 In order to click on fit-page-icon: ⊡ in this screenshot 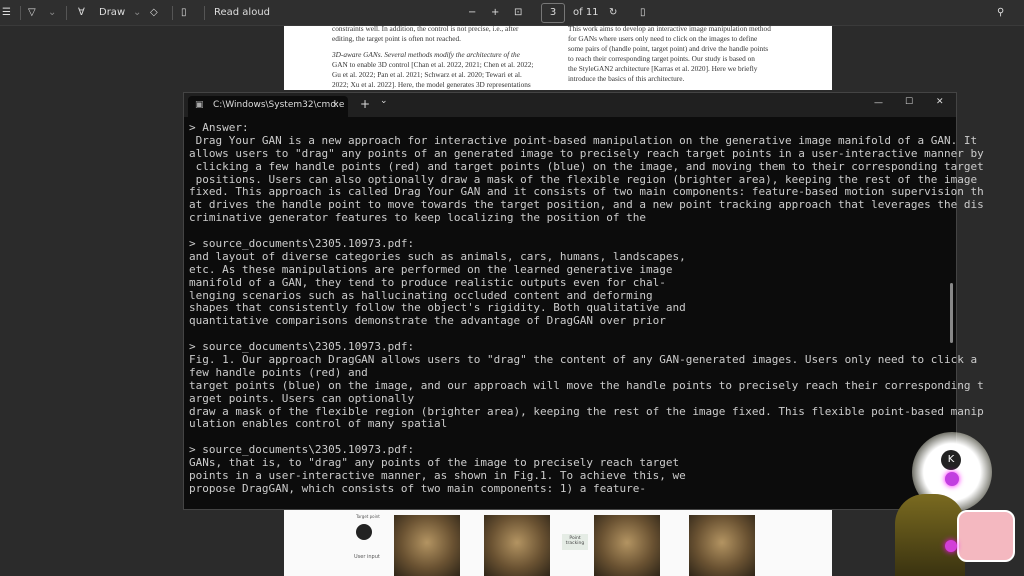, I will do `click(518, 13)`.